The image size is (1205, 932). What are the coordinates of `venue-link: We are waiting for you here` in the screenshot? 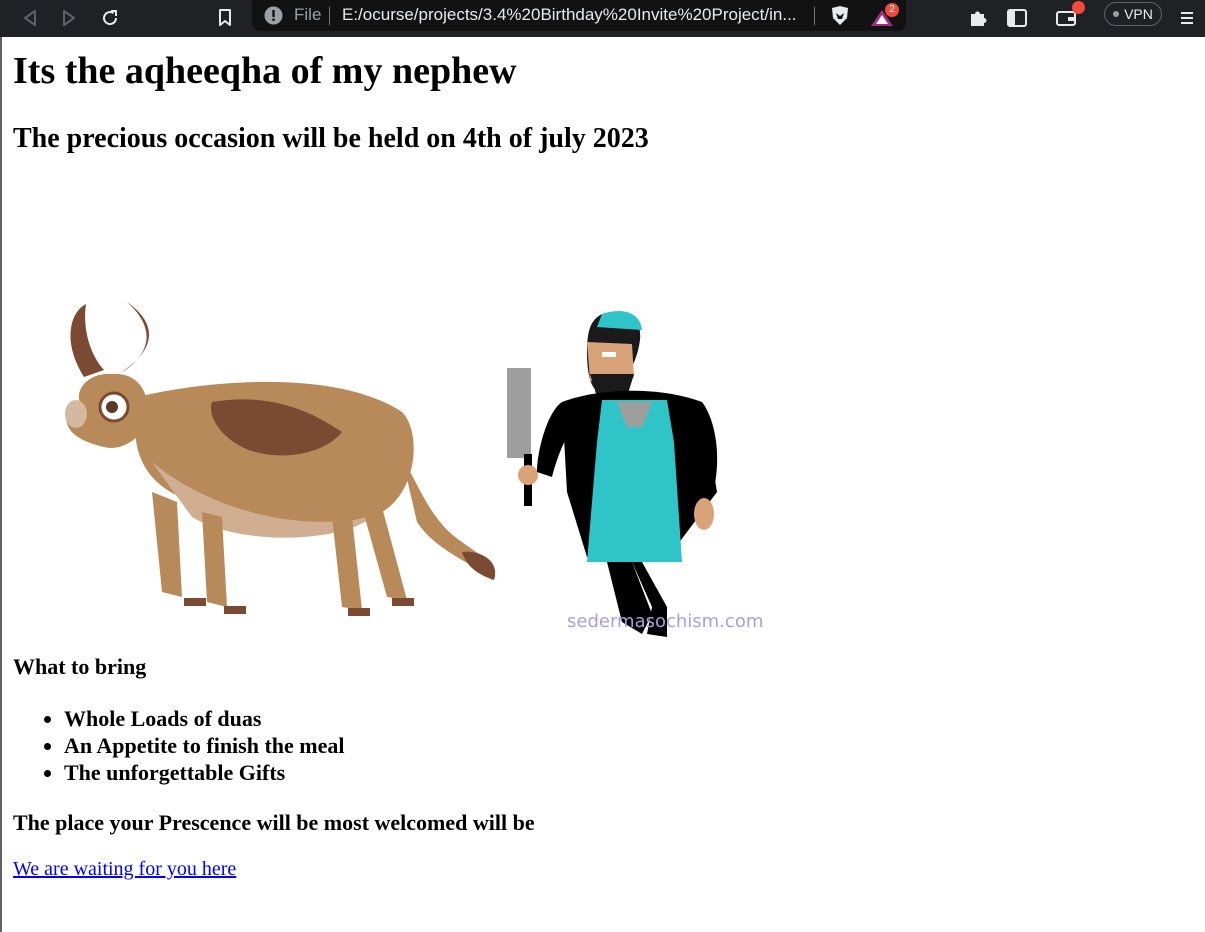 It's located at (124, 869).